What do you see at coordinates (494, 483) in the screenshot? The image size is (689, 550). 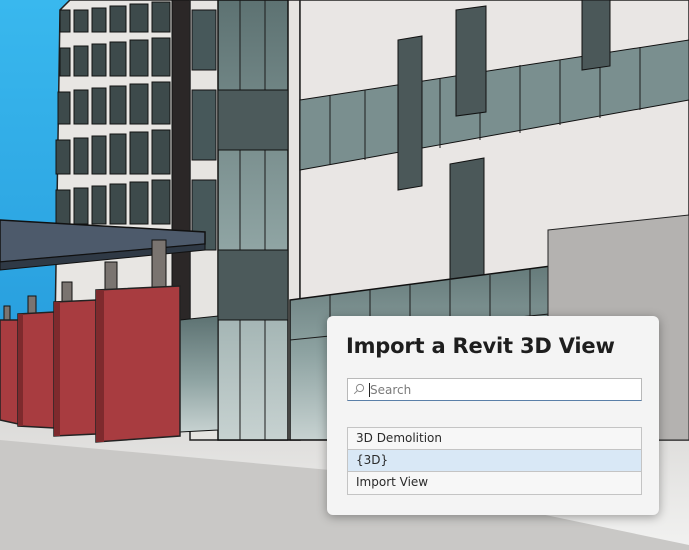 I see `list-item-import-view: Import View` at bounding box center [494, 483].